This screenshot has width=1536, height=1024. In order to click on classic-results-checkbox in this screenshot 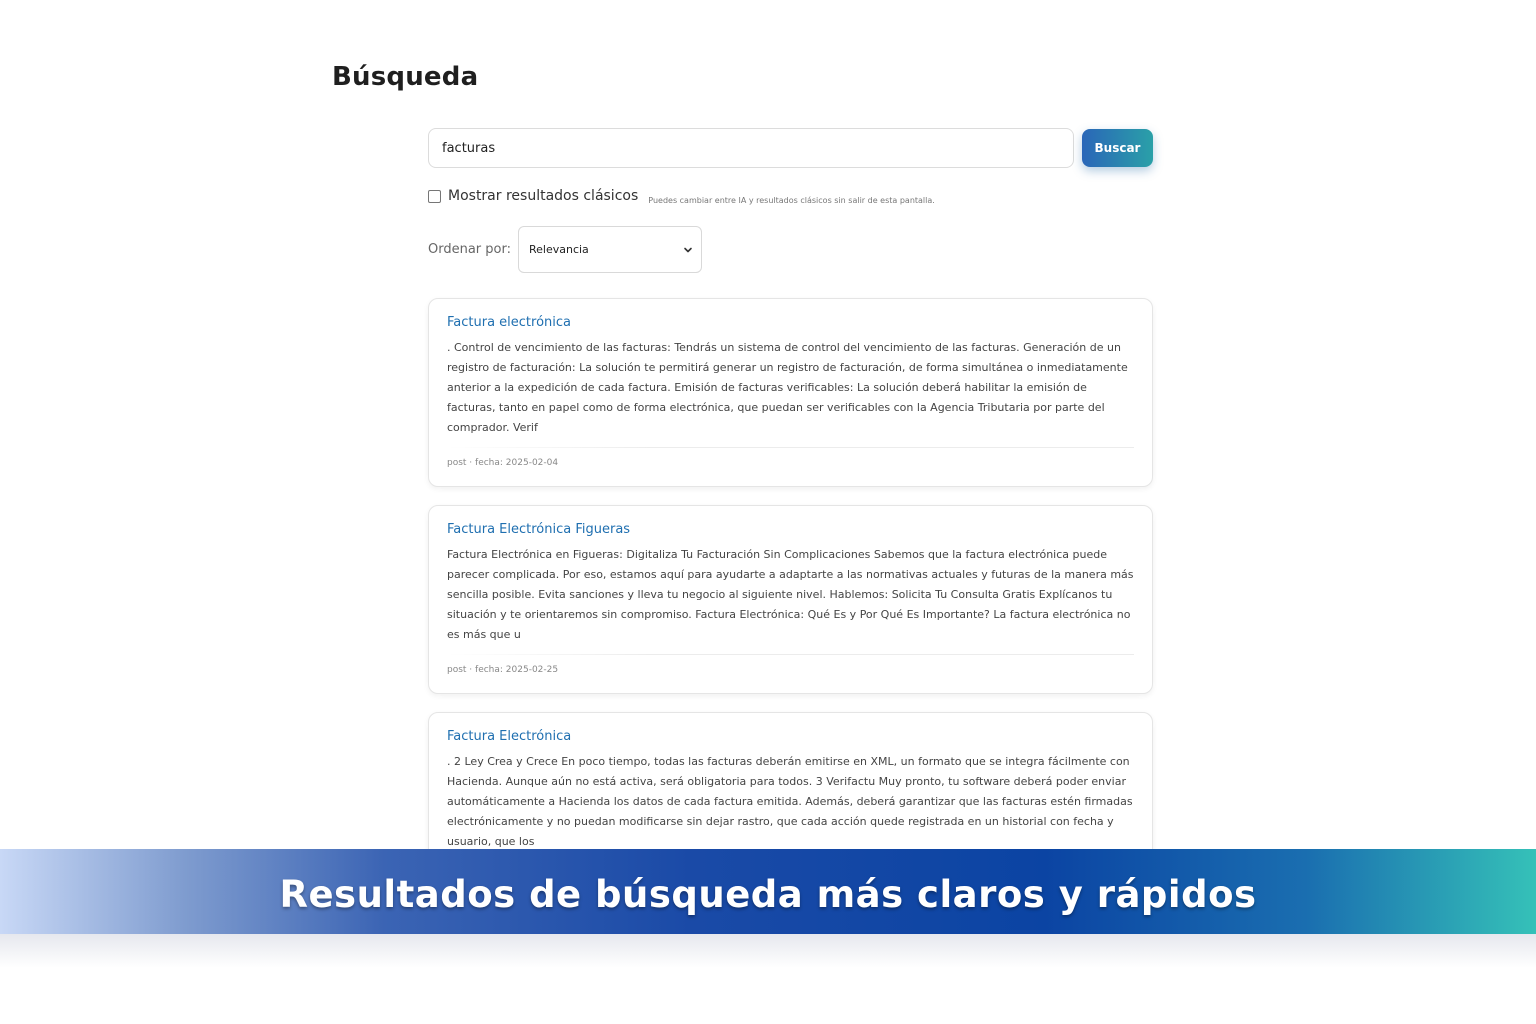, I will do `click(434, 196)`.